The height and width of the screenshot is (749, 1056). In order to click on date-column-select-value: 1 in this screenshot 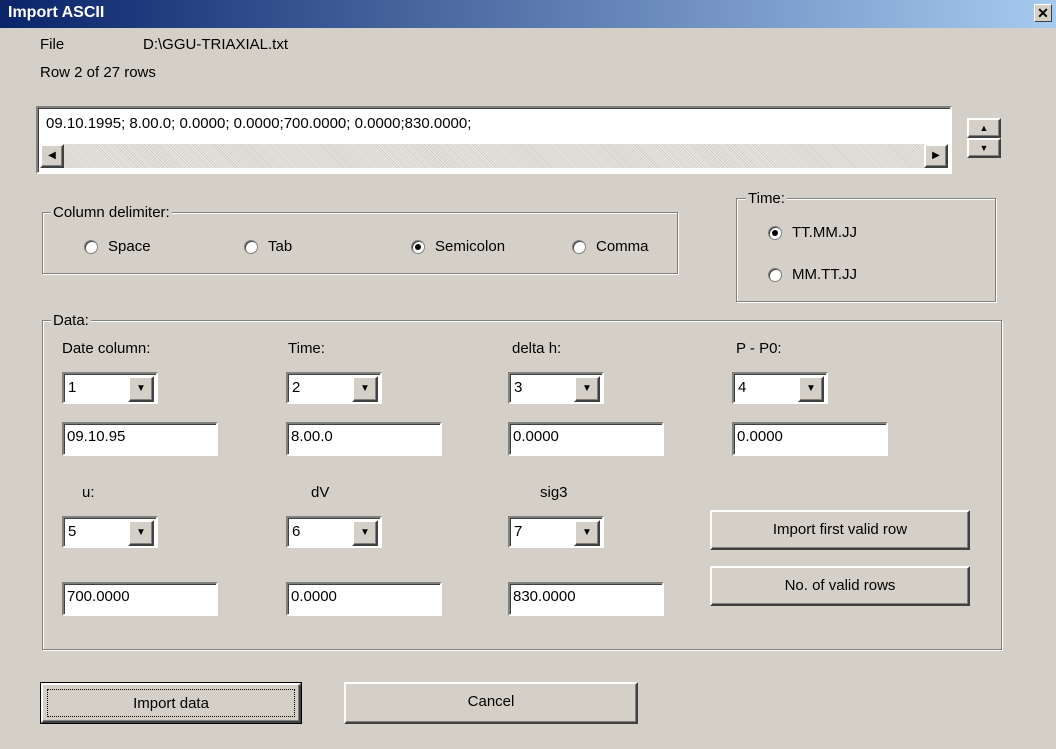, I will do `click(72, 387)`.